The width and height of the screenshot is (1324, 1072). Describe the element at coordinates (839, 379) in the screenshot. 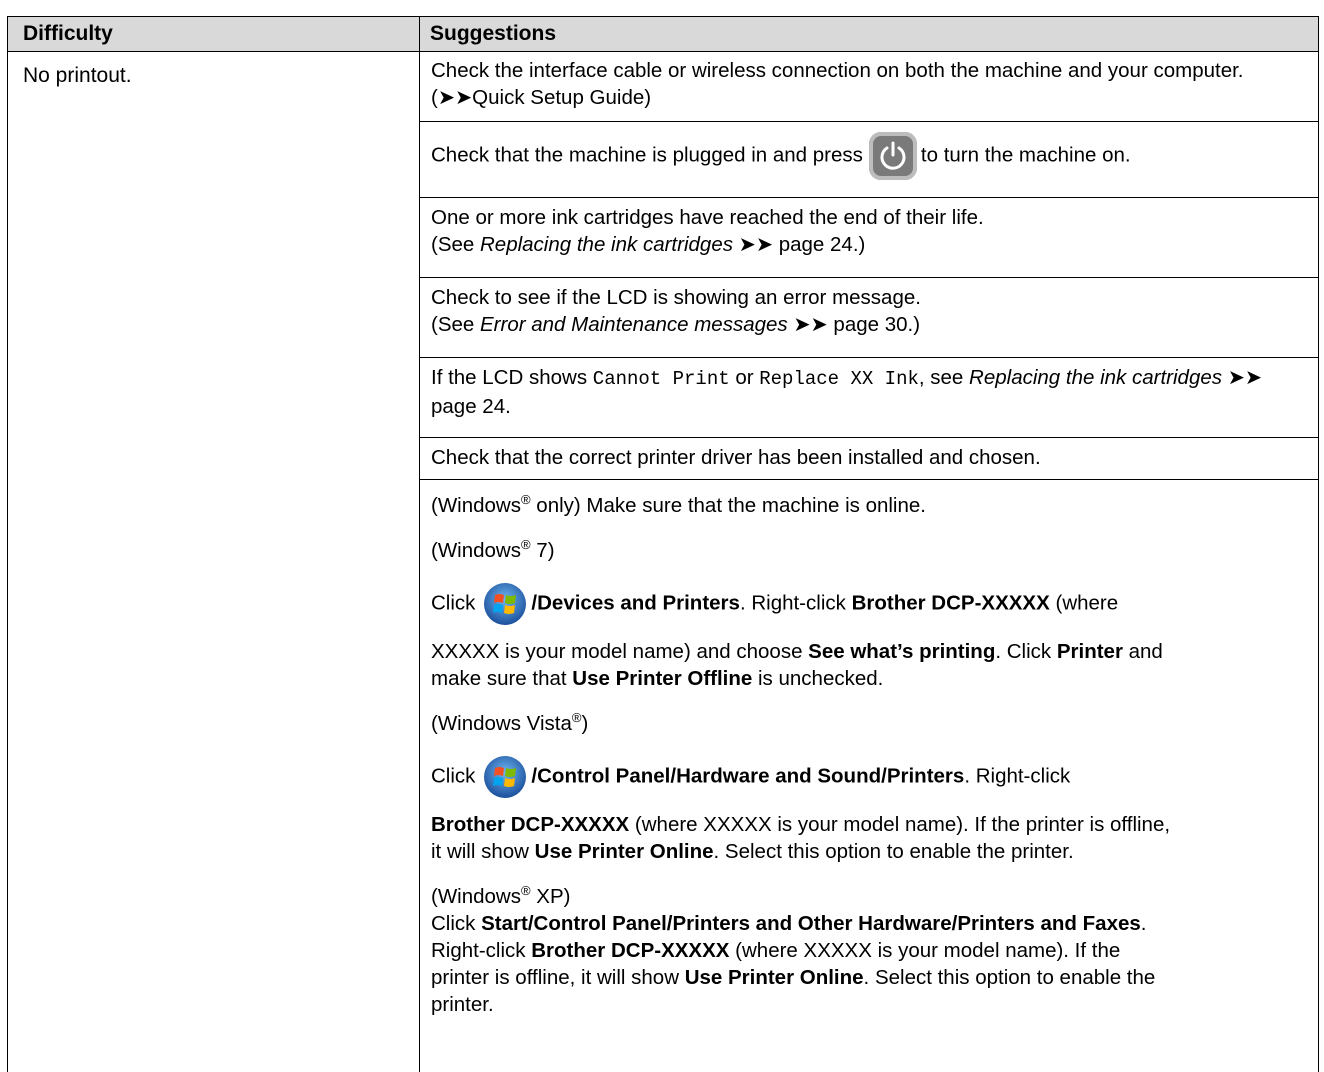

I see `lcd-message: Replace XX Ink` at that location.